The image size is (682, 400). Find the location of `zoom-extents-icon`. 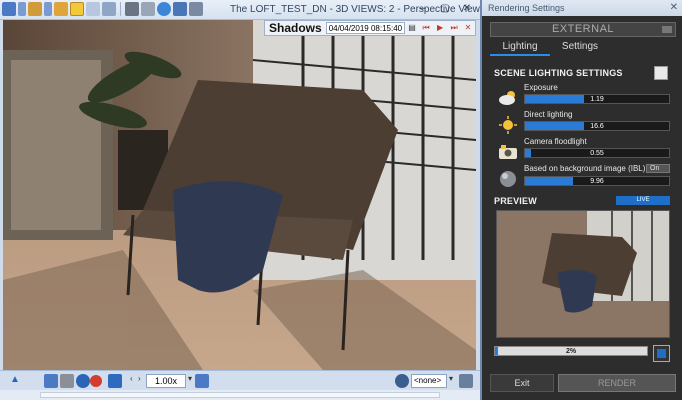

zoom-extents-icon is located at coordinates (109, 9).